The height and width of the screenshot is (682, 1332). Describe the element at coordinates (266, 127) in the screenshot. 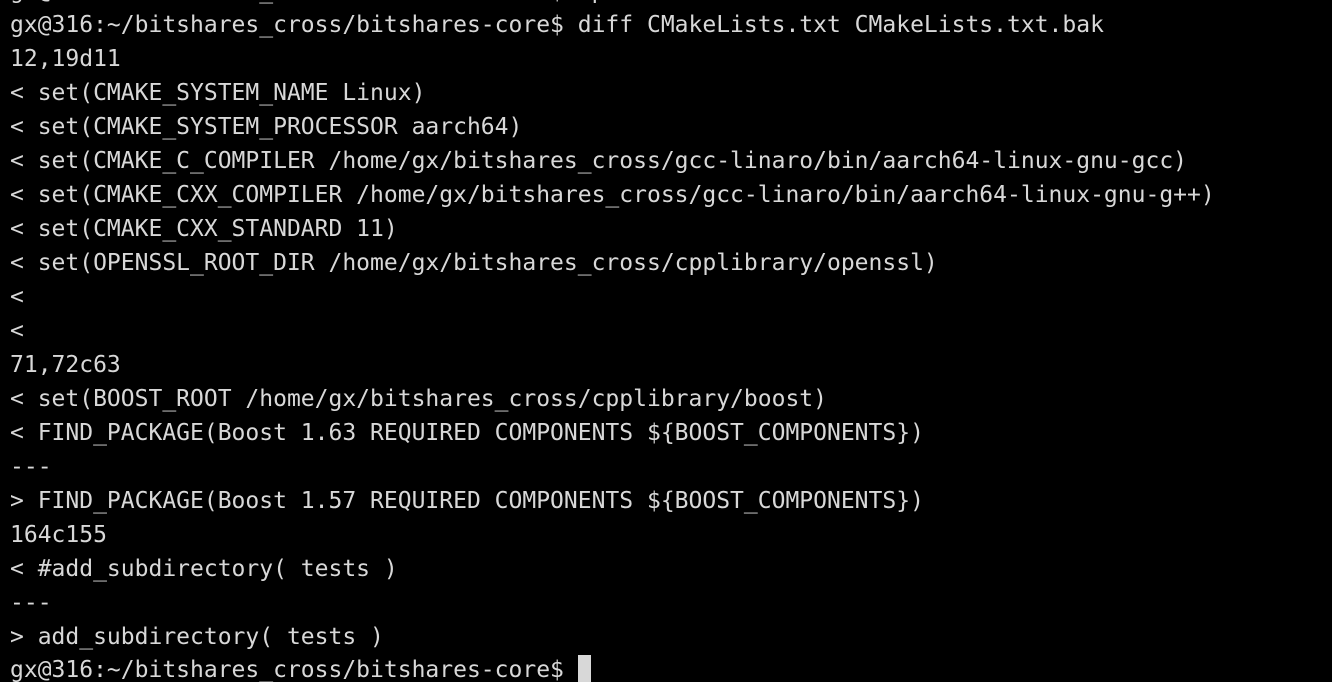

I see `terminal-line: < set(CMAKE_SYSTEM_PROCESSOR aarch64)` at that location.